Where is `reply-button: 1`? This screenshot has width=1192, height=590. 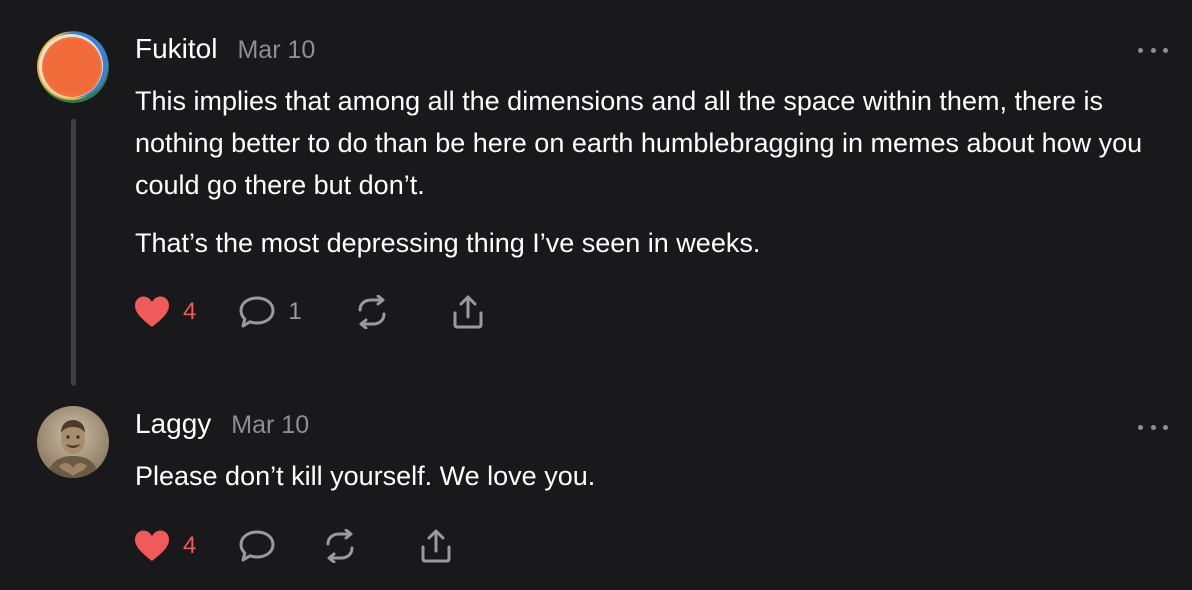 reply-button: 1 is located at coordinates (270, 312).